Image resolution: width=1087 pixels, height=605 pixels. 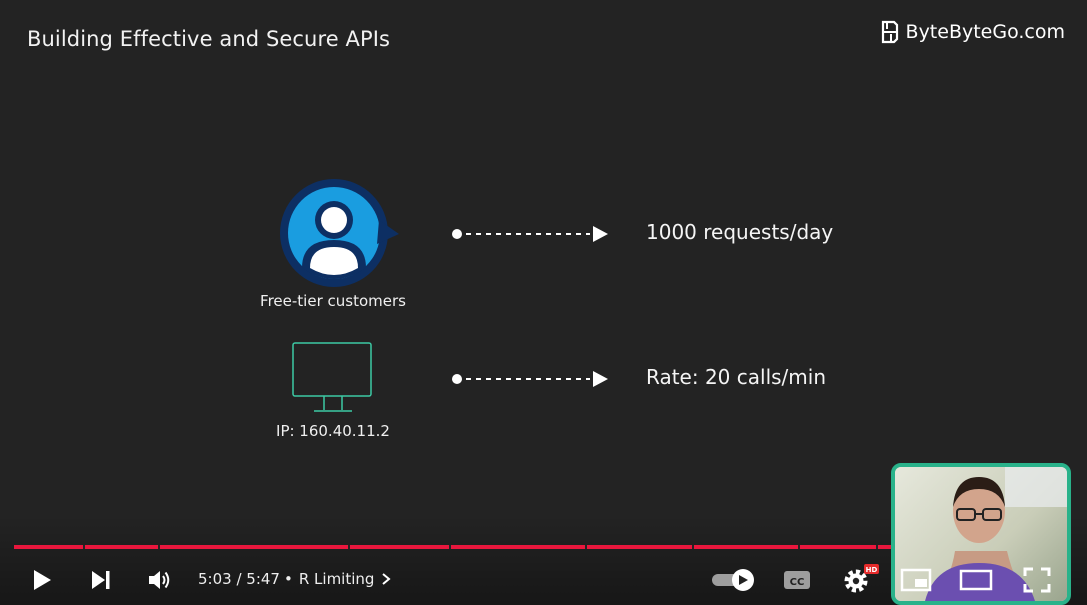 I want to click on monitor-icon, so click(x=332, y=377).